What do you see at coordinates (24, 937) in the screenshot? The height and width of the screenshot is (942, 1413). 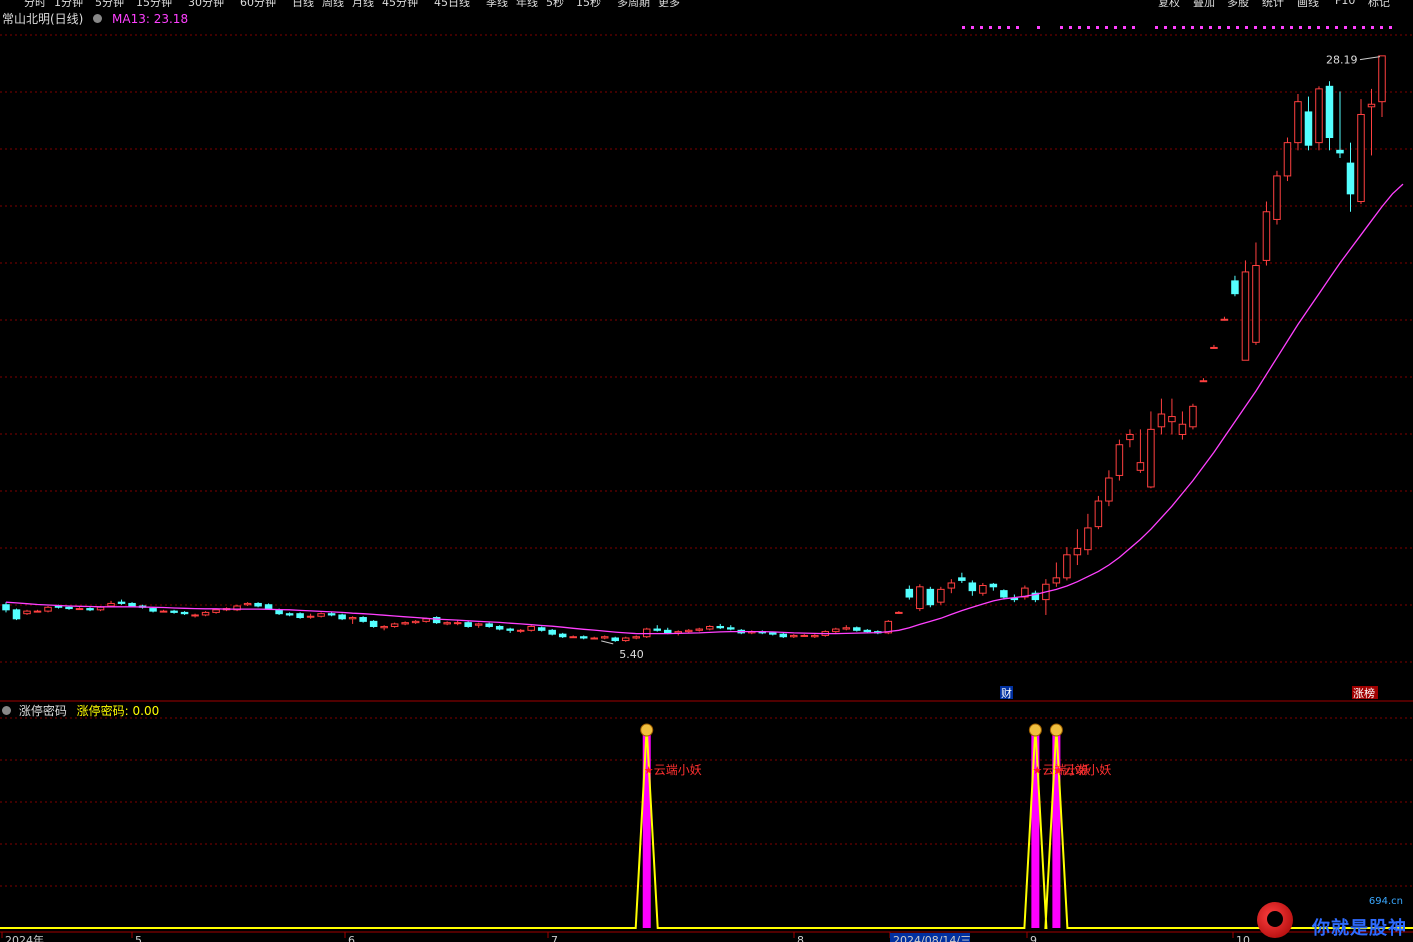 I see `x-tick-label: 2024年` at bounding box center [24, 937].